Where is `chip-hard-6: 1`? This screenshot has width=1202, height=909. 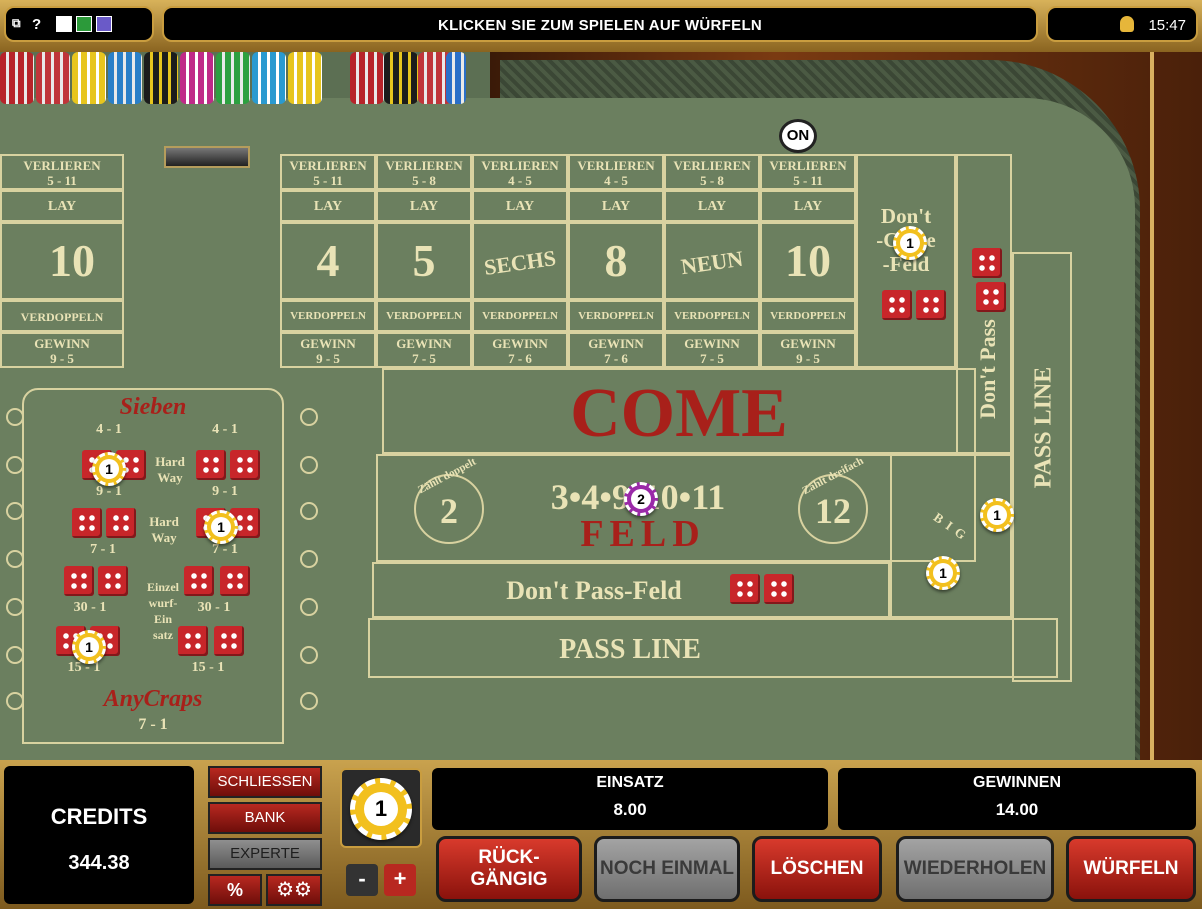
chip-hard-6: 1 is located at coordinates (221, 527).